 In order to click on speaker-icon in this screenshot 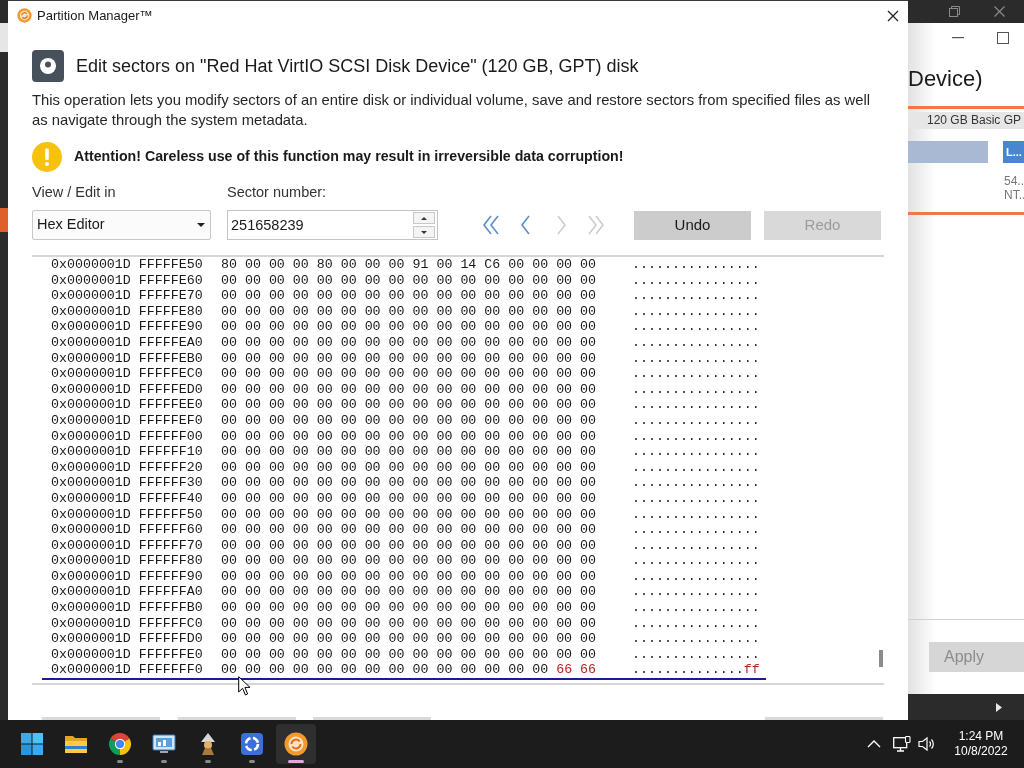, I will do `click(927, 744)`.